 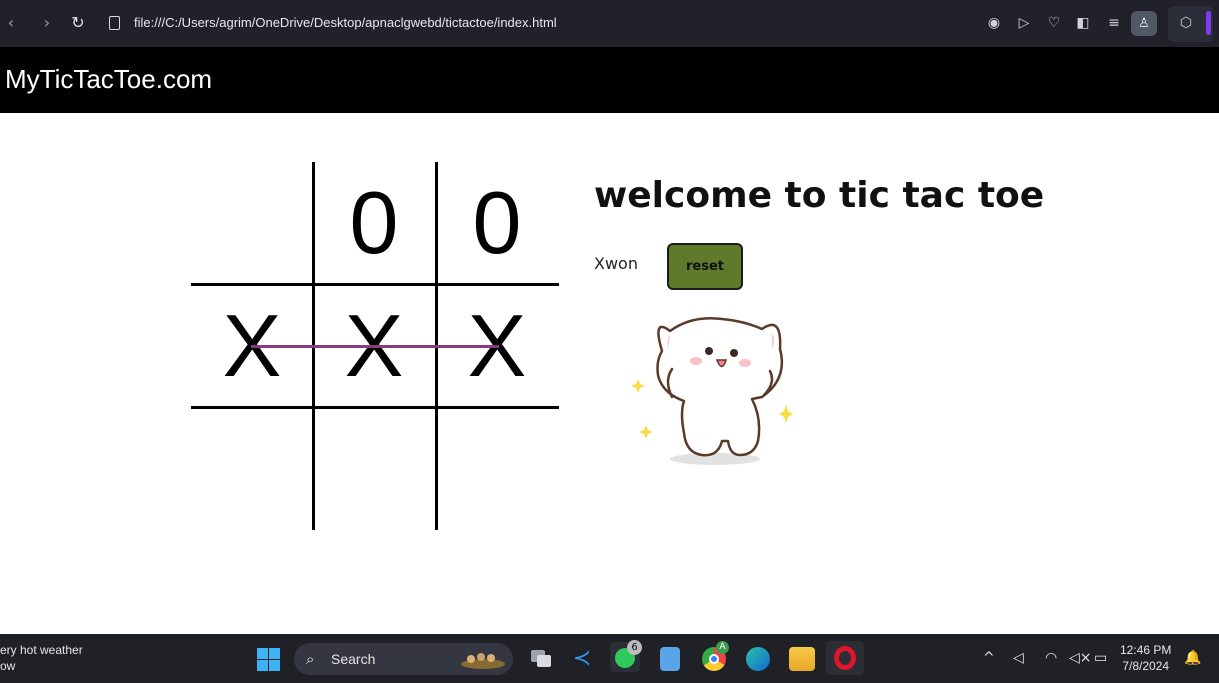 What do you see at coordinates (47, 23) in the screenshot?
I see `forward-icon: ›` at bounding box center [47, 23].